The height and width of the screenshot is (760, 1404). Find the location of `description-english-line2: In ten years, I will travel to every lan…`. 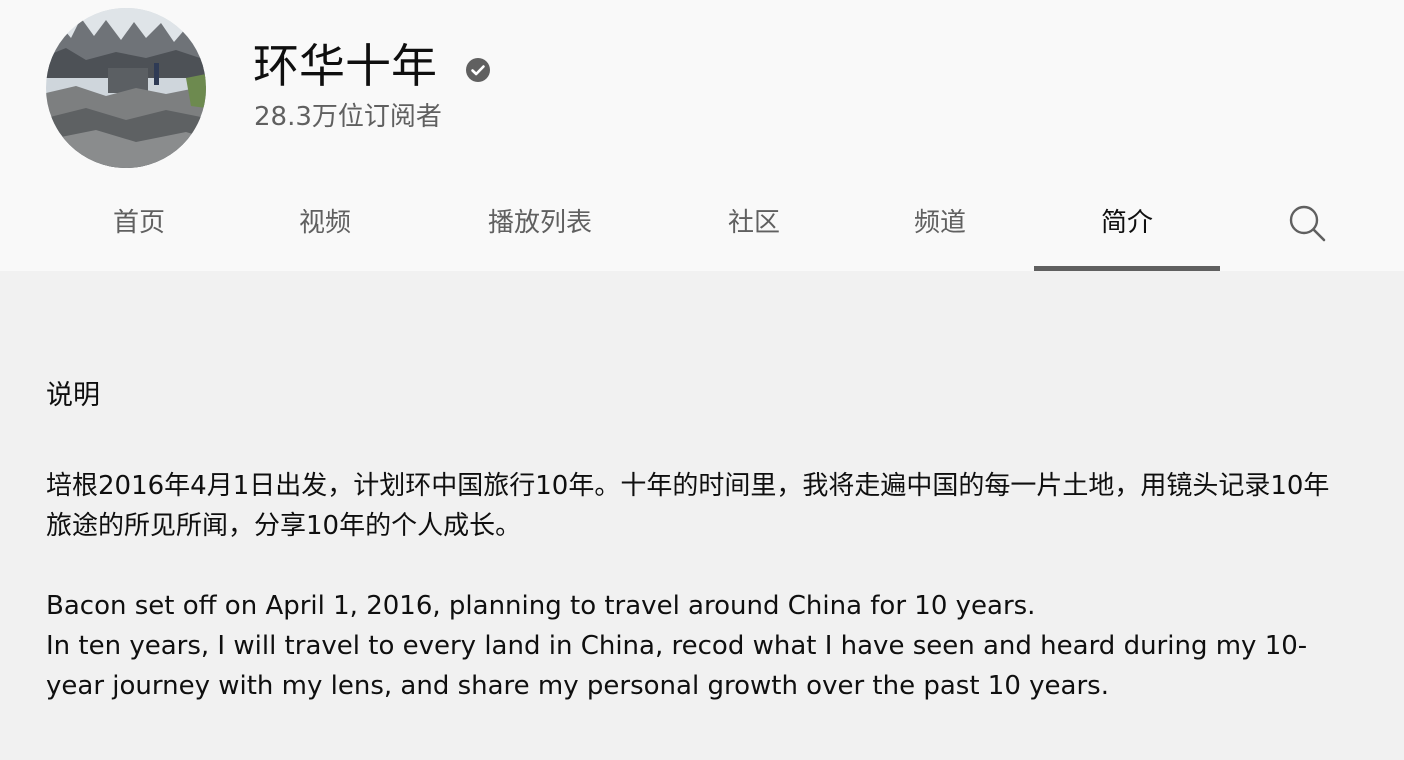

description-english-line2: In ten years, I will travel to every lan… is located at coordinates (677, 666).